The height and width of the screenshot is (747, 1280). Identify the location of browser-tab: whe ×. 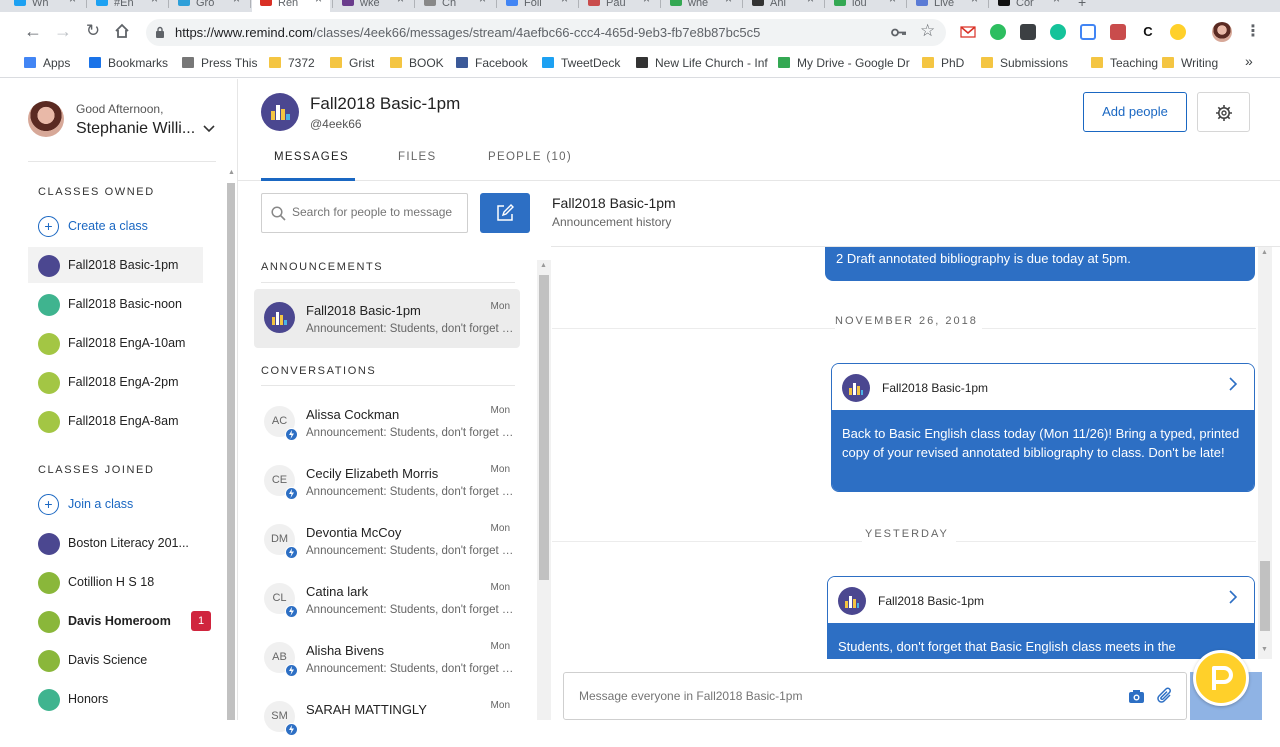
(701, 6).